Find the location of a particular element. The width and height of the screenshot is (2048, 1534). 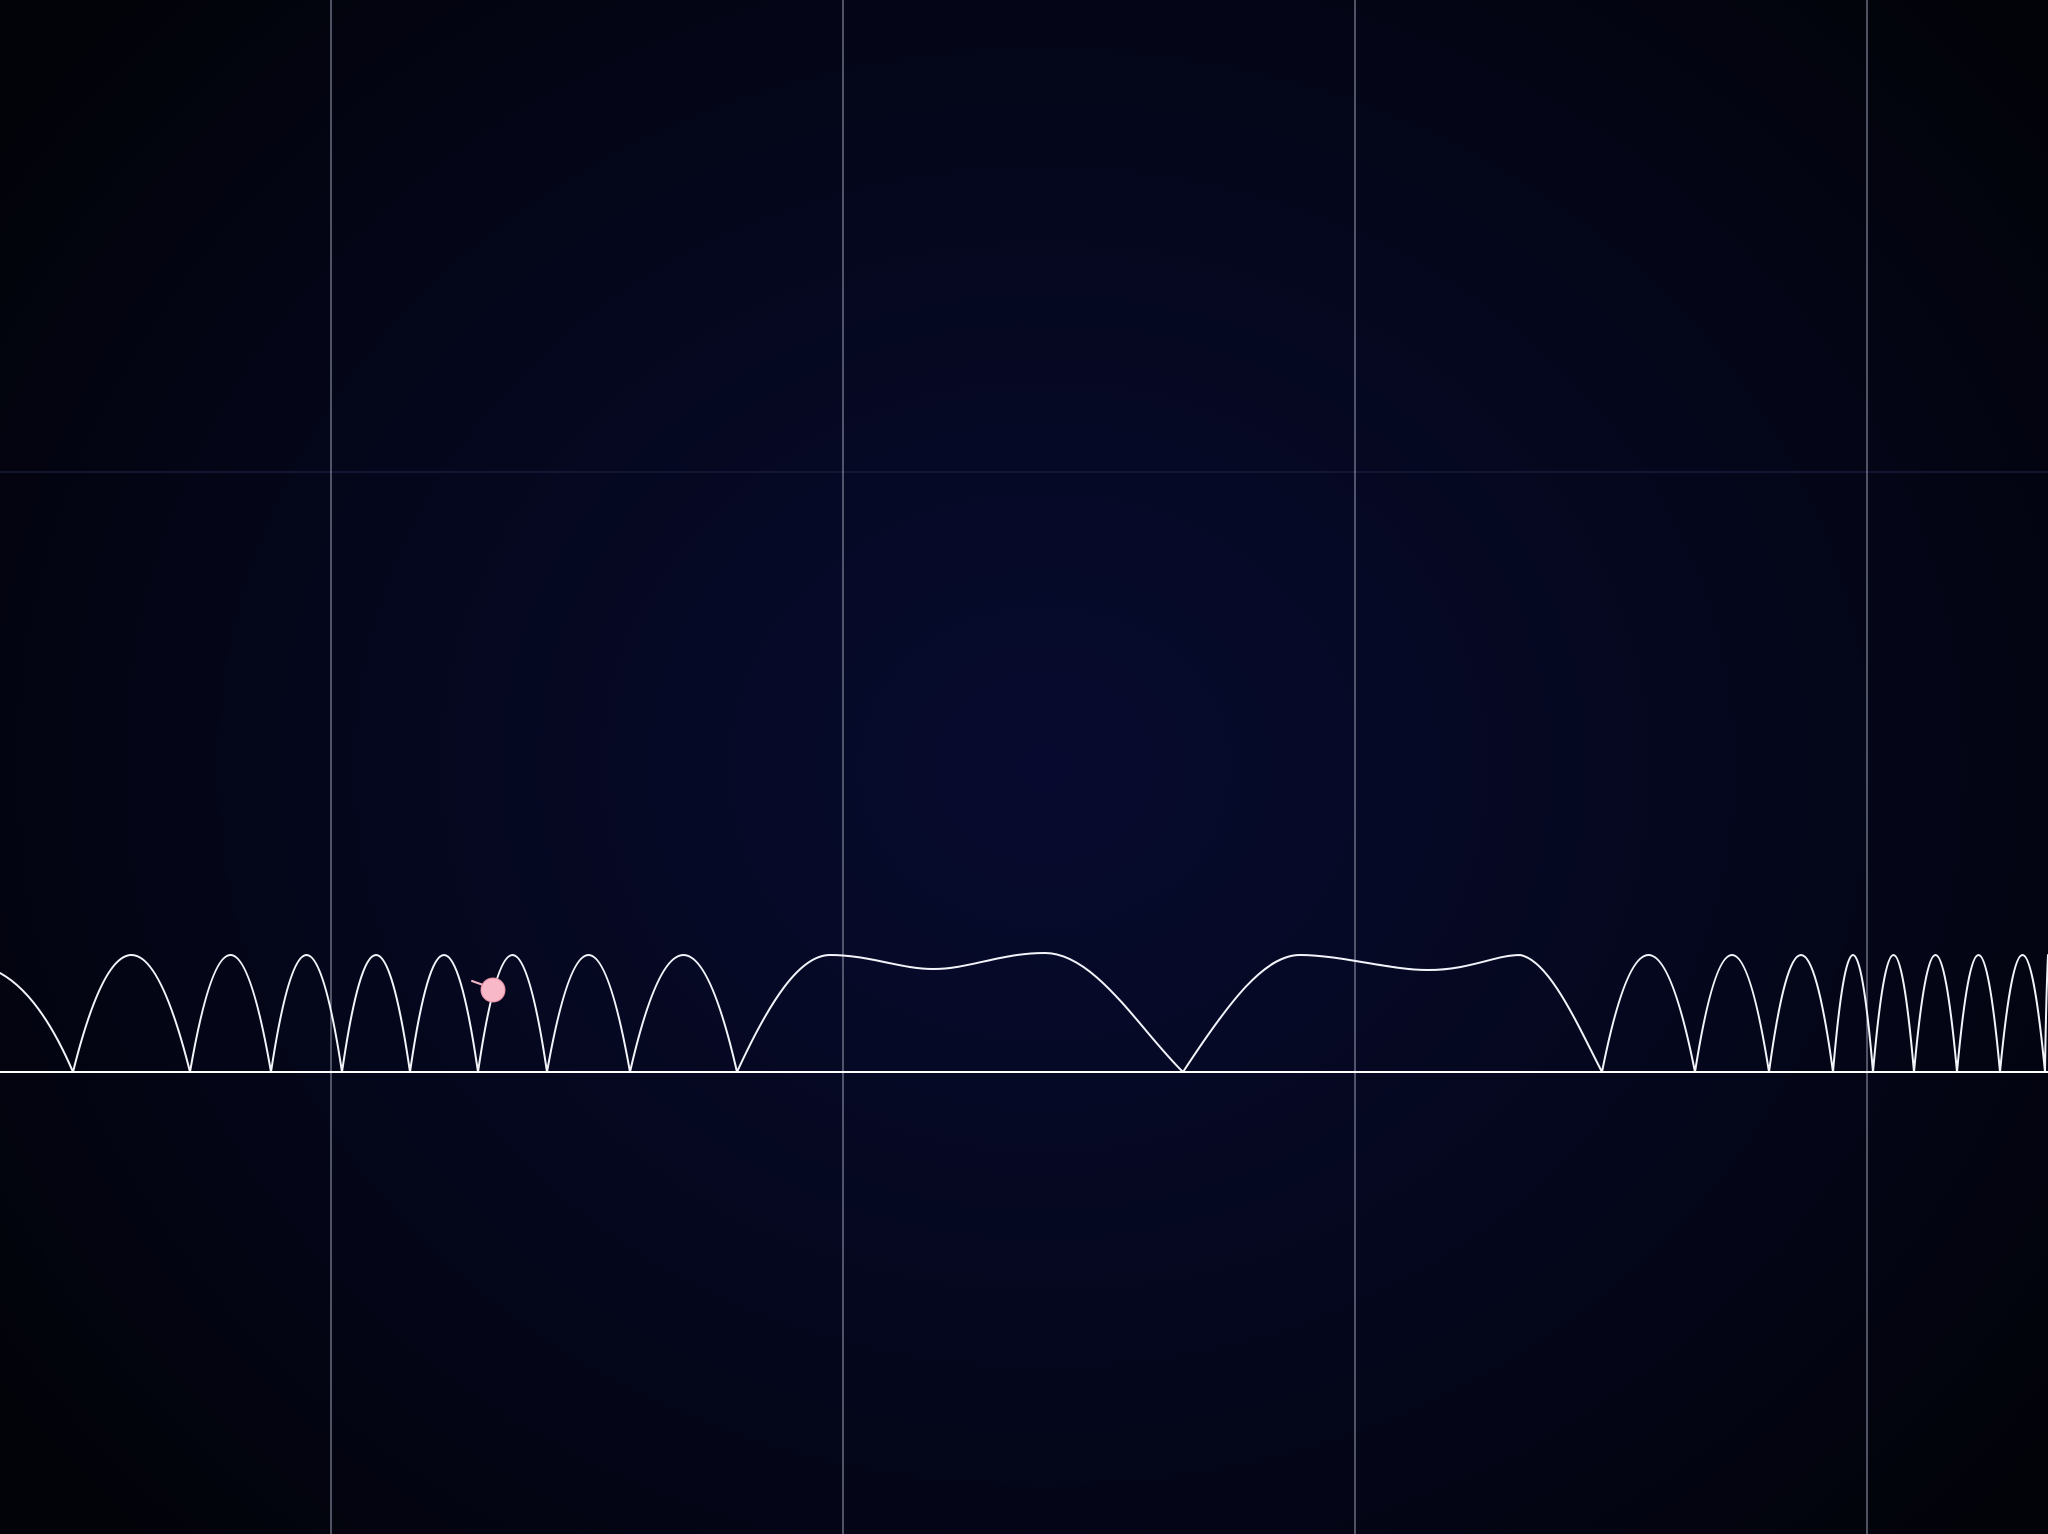

ball is located at coordinates (488, 990).